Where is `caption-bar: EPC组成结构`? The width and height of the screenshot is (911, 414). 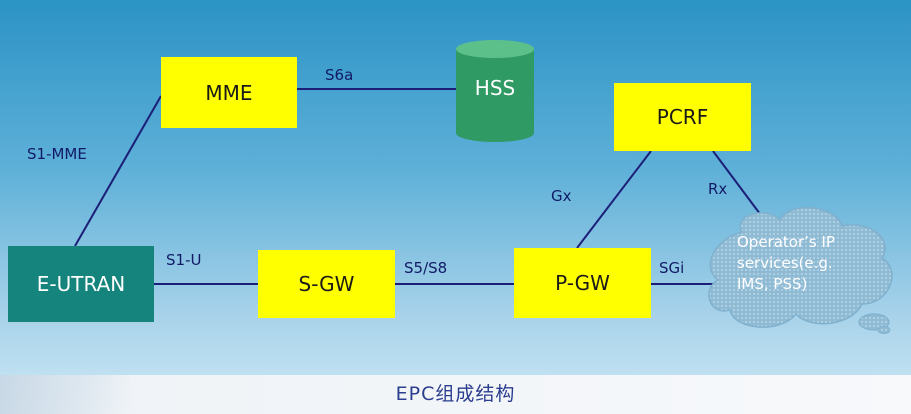 caption-bar: EPC组成结构 is located at coordinates (455, 394).